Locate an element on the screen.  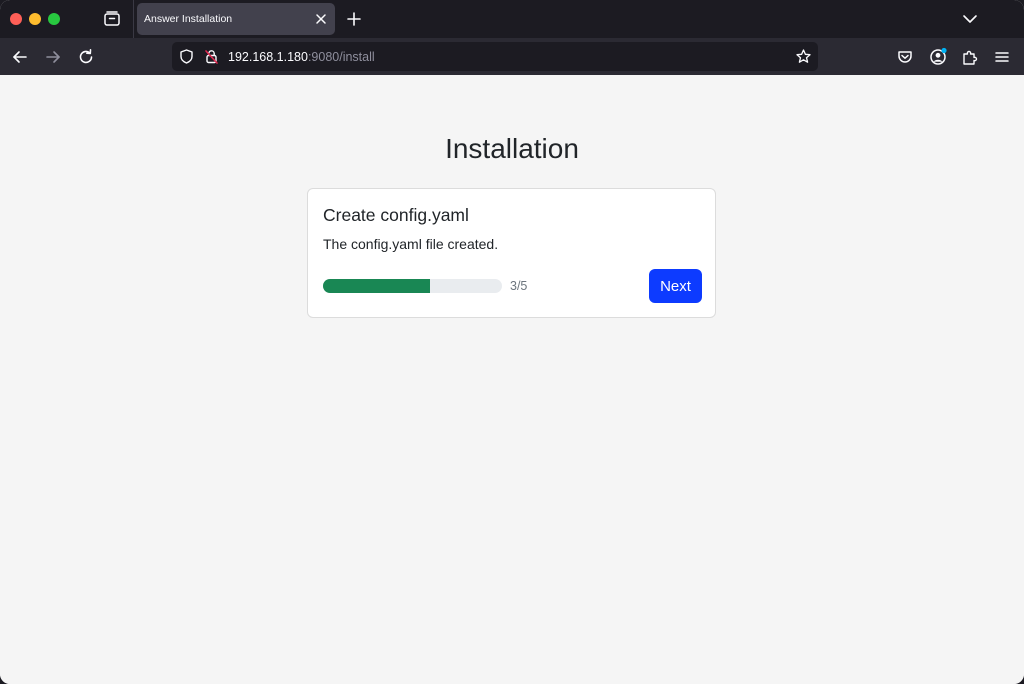
progress-bar is located at coordinates (412, 286).